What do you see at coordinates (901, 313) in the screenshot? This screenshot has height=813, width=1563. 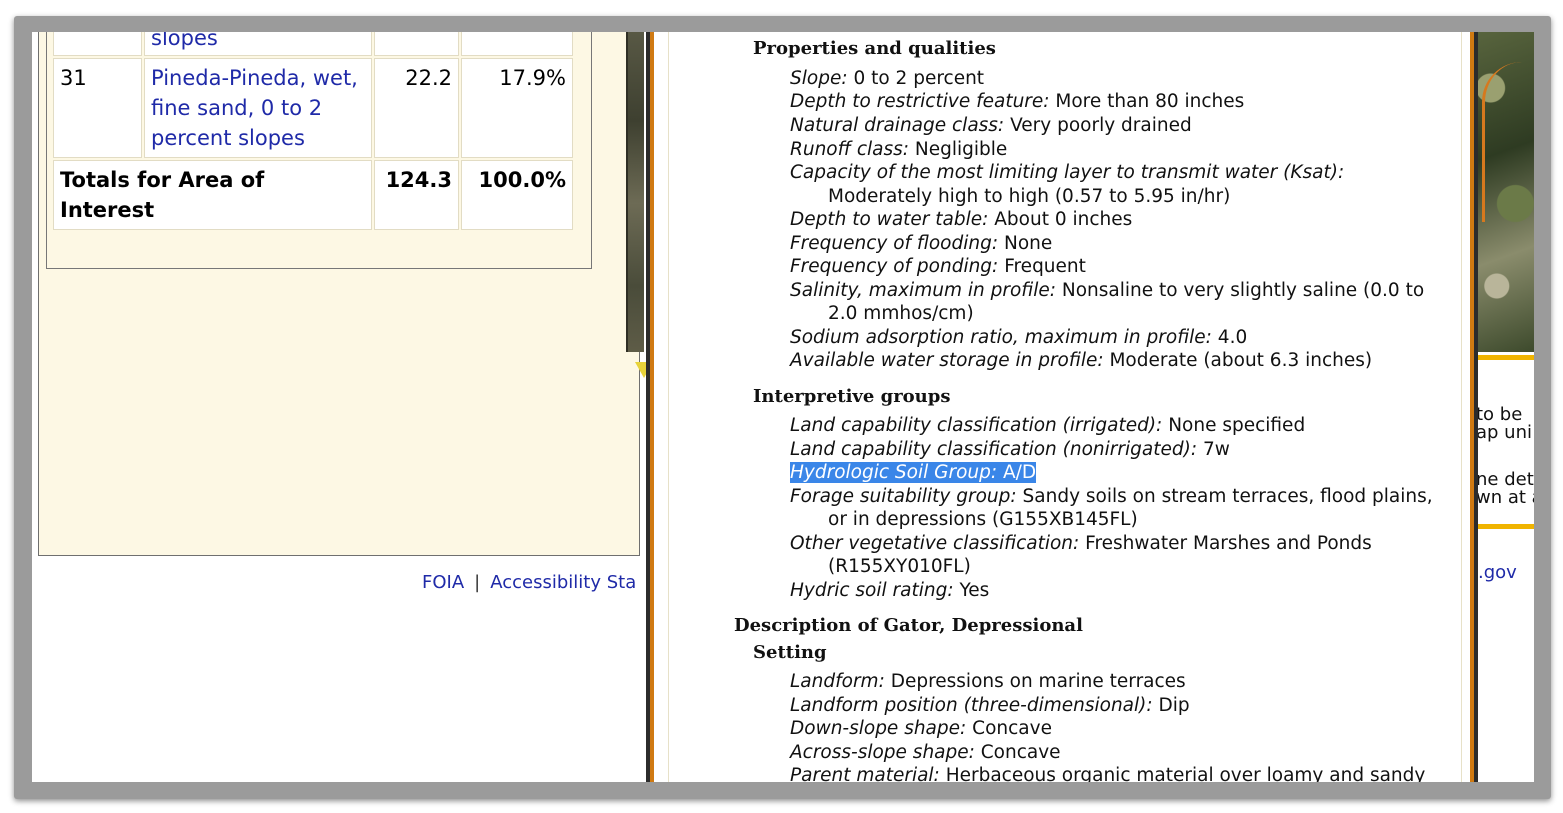 I see `property-continuation: 2.0 mmhos/cm)` at bounding box center [901, 313].